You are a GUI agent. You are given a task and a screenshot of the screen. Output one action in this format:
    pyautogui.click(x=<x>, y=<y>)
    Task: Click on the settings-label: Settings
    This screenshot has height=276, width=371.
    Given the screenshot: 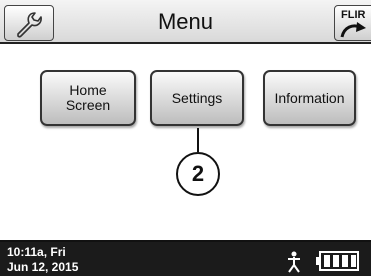 What is the action you would take?
    pyautogui.click(x=197, y=97)
    